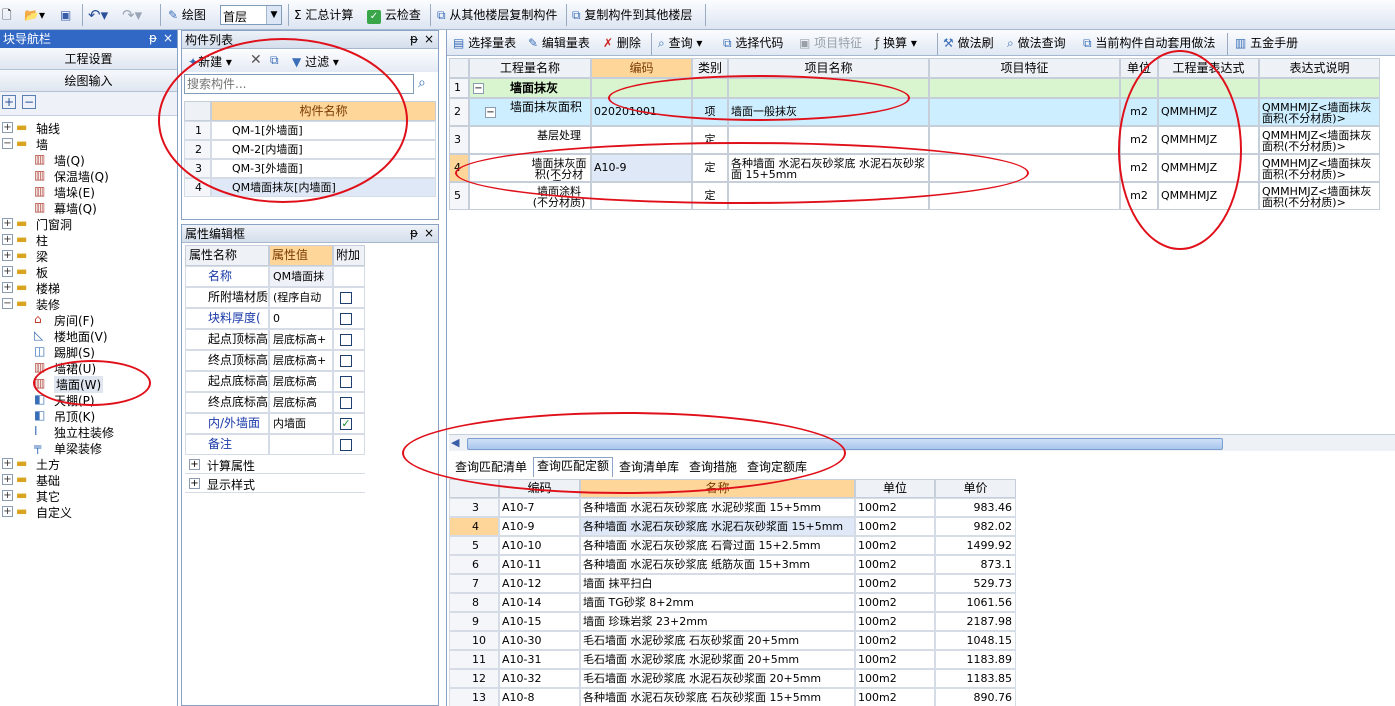 Image resolution: width=1395 pixels, height=706 pixels. What do you see at coordinates (98, 15) in the screenshot?
I see `undo-icon: ↶▾` at bounding box center [98, 15].